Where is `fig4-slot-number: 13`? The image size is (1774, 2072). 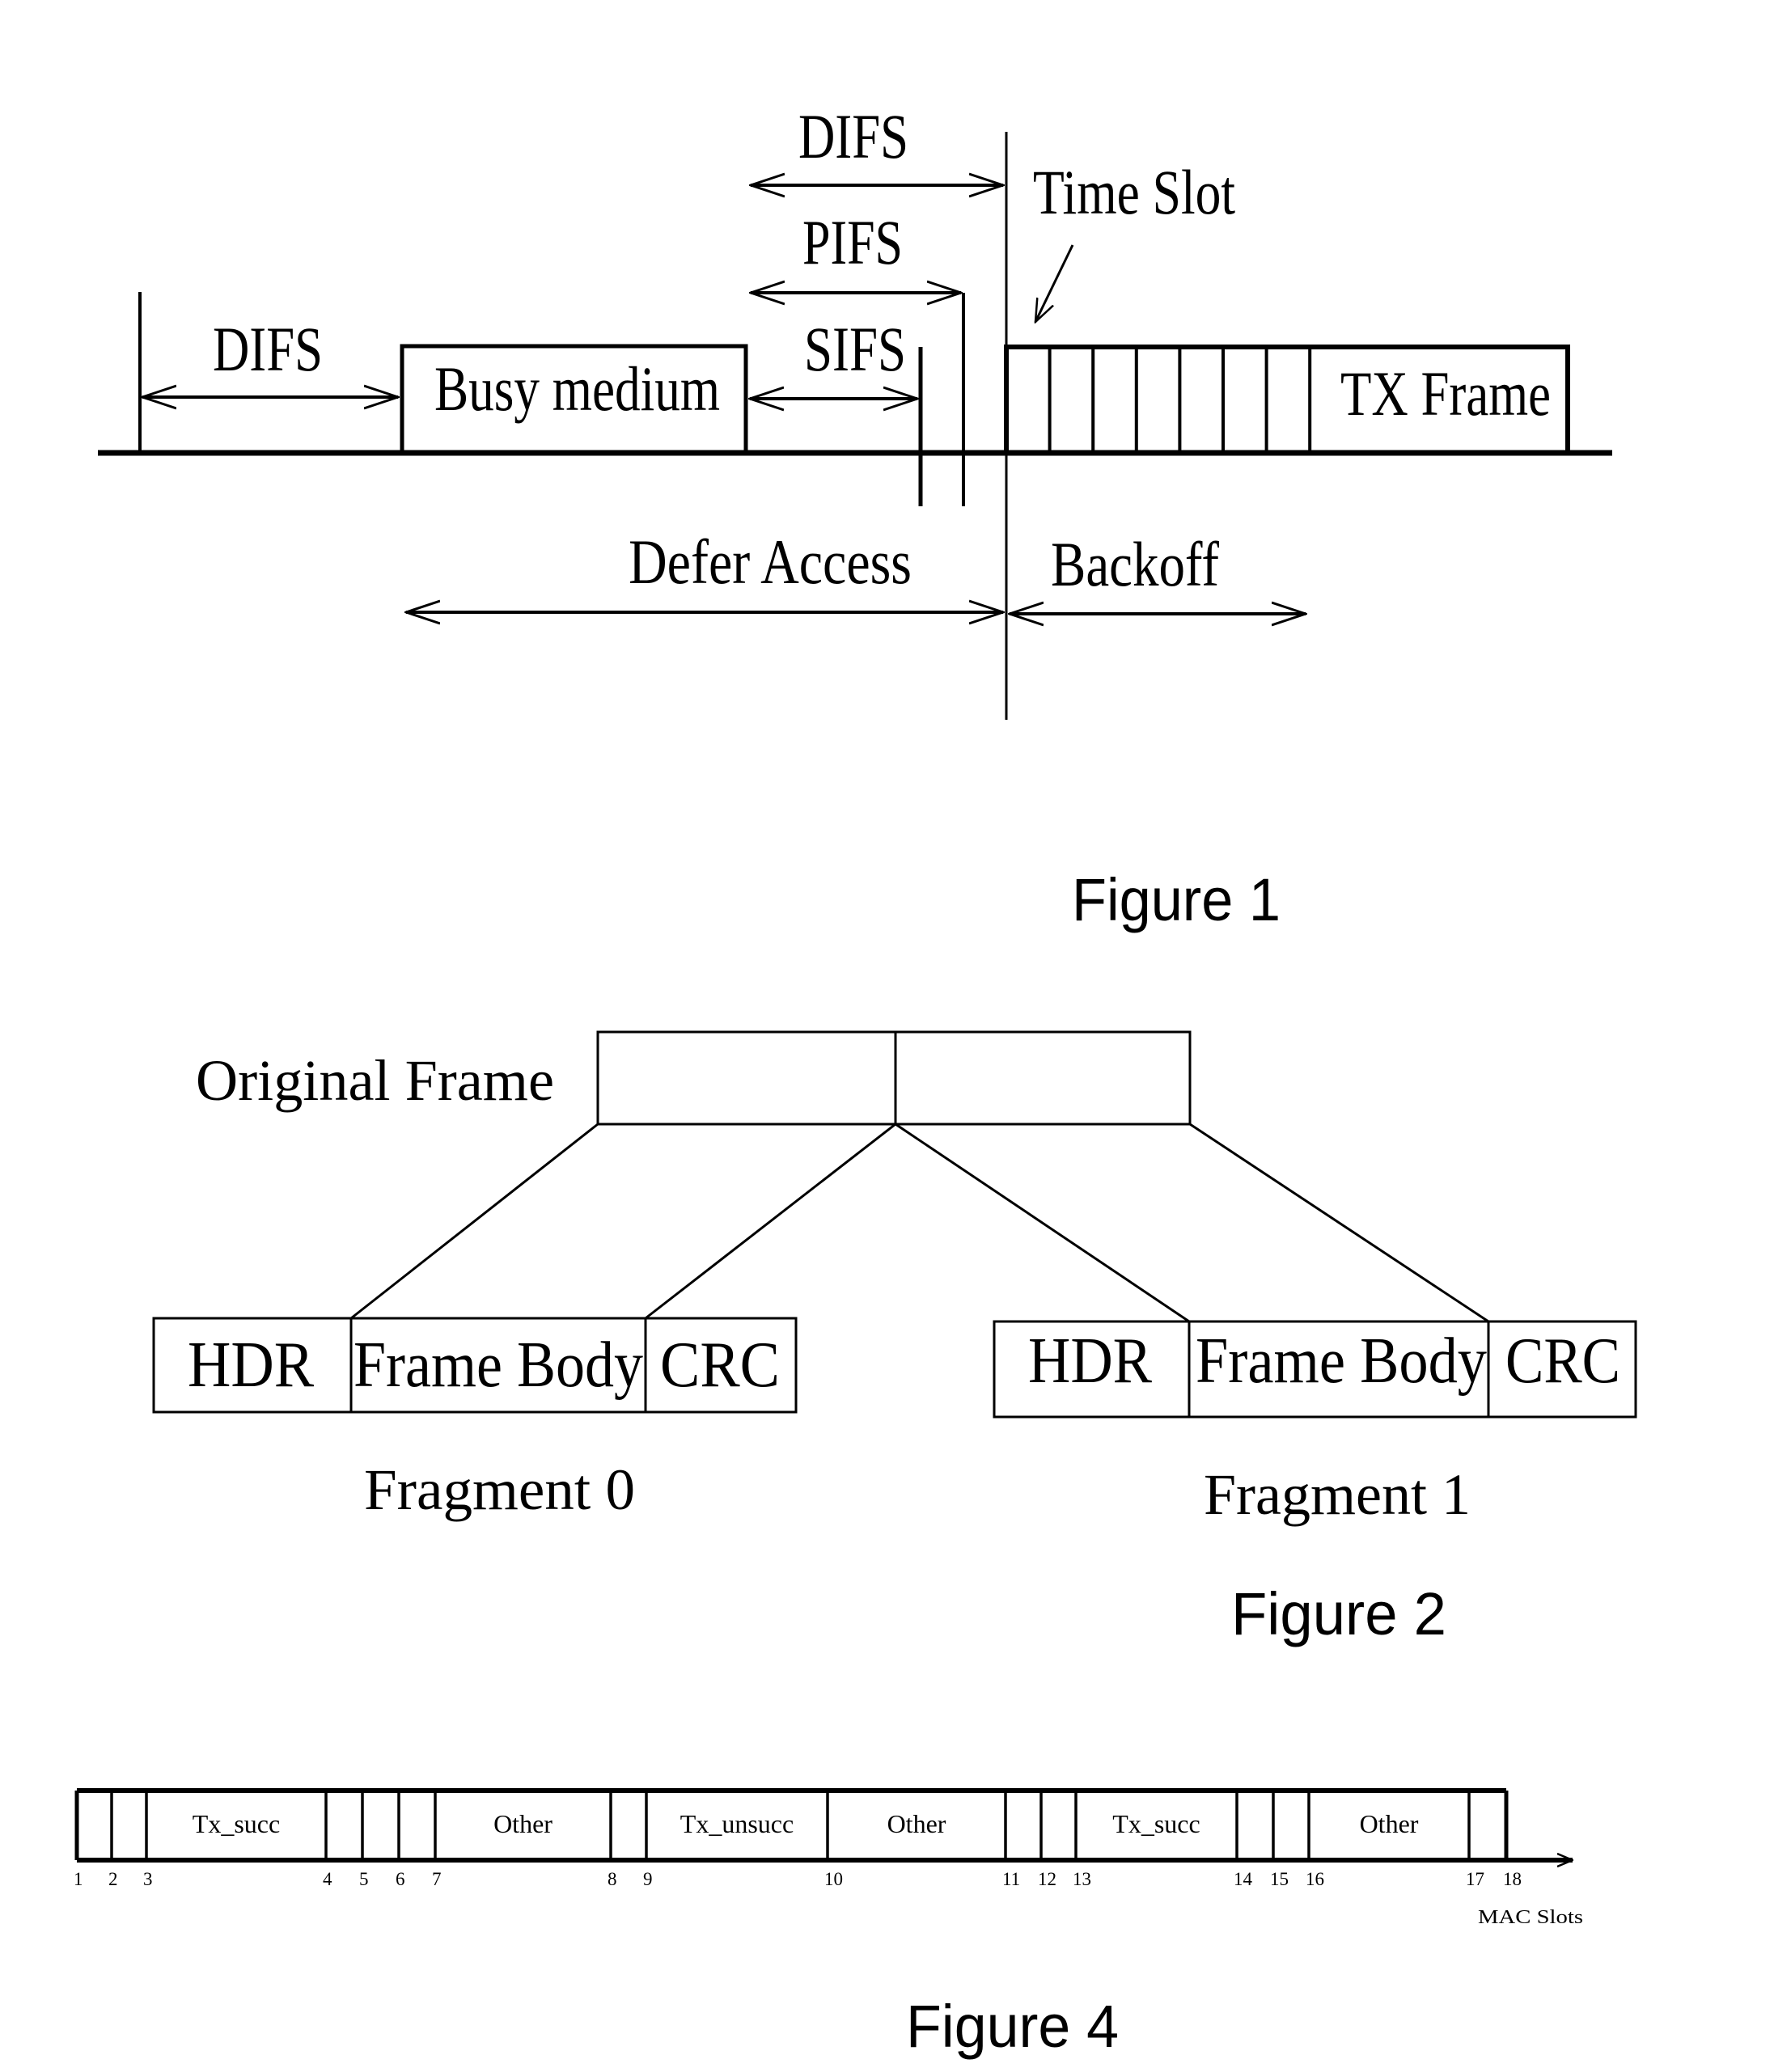
fig4-slot-number: 13 is located at coordinates (1082, 1879).